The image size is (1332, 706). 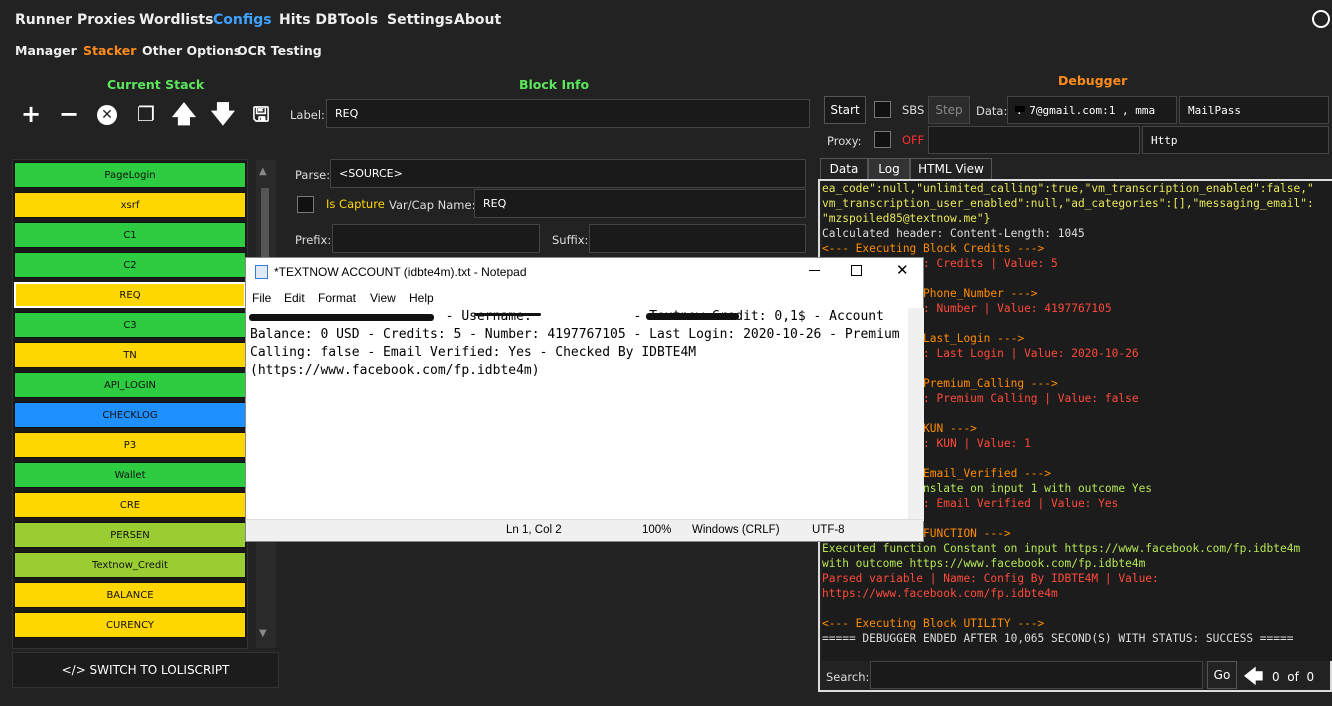 I want to click on tab-log: Log, so click(x=889, y=169).